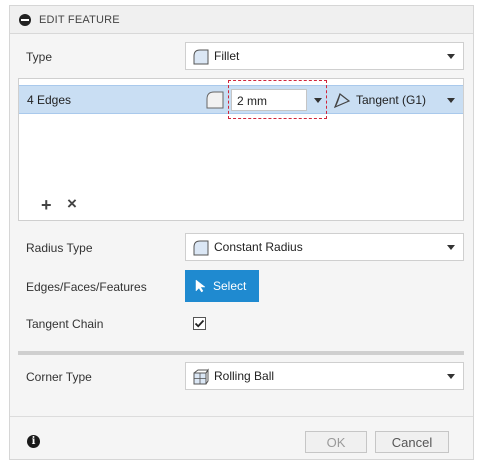 Image resolution: width=487 pixels, height=466 pixels. I want to click on checkmark-icon, so click(199, 323).